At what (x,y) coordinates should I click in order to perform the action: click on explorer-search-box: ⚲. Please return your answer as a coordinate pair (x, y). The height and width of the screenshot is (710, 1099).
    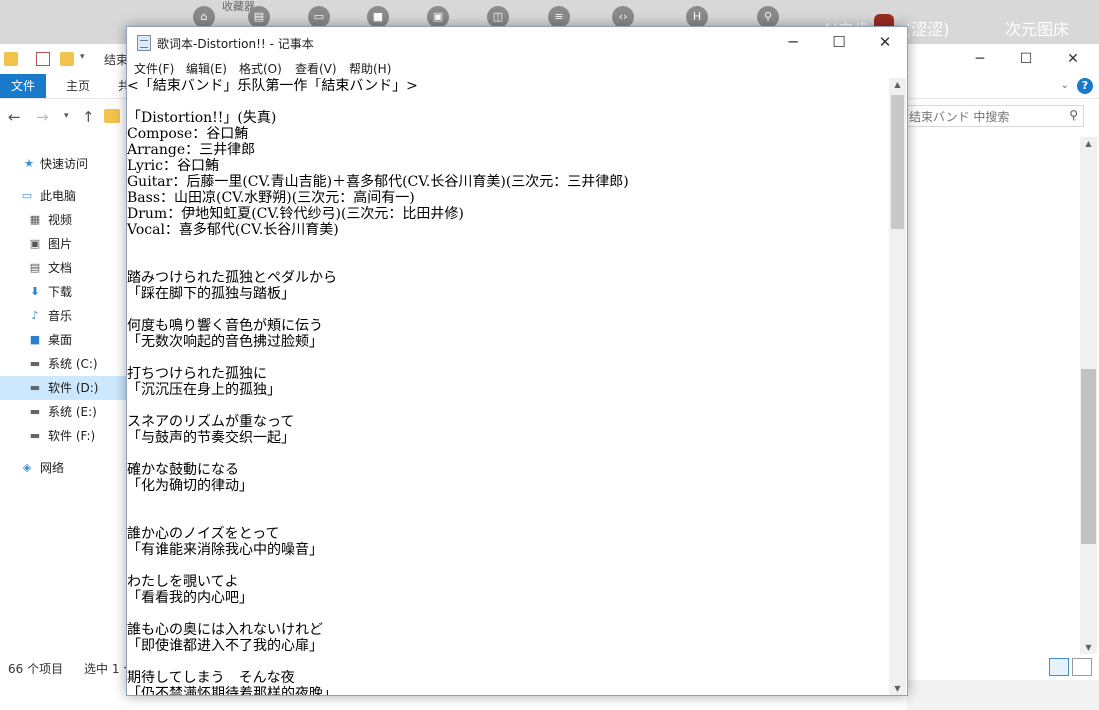
    Looking at the image, I should click on (992, 116).